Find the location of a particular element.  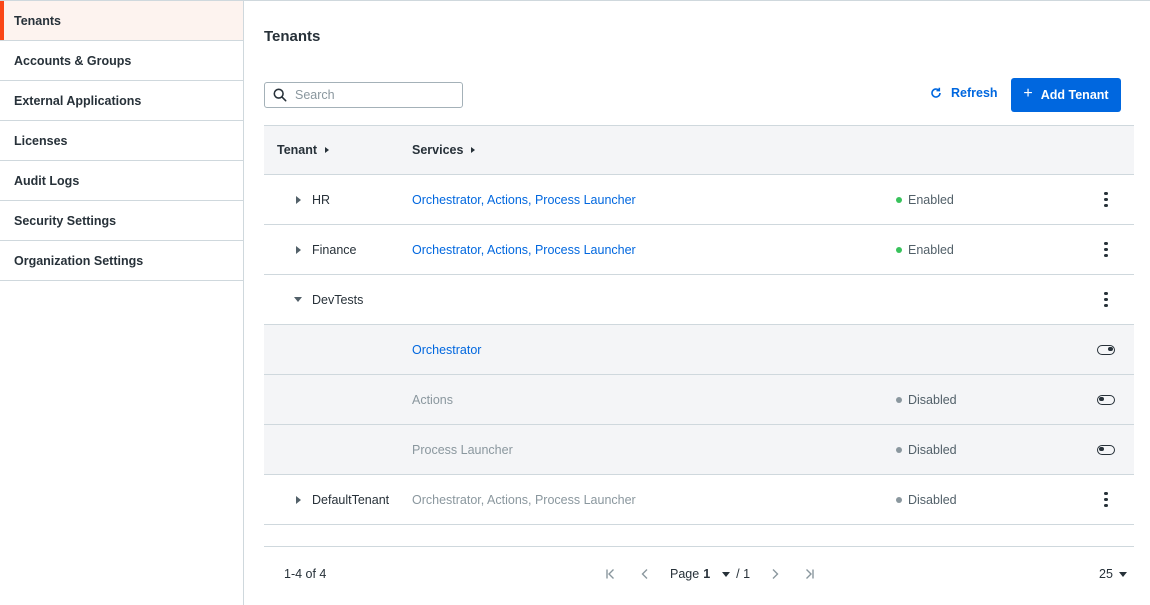

sidebar-item-security-settings: Security Settings is located at coordinates (121, 221).